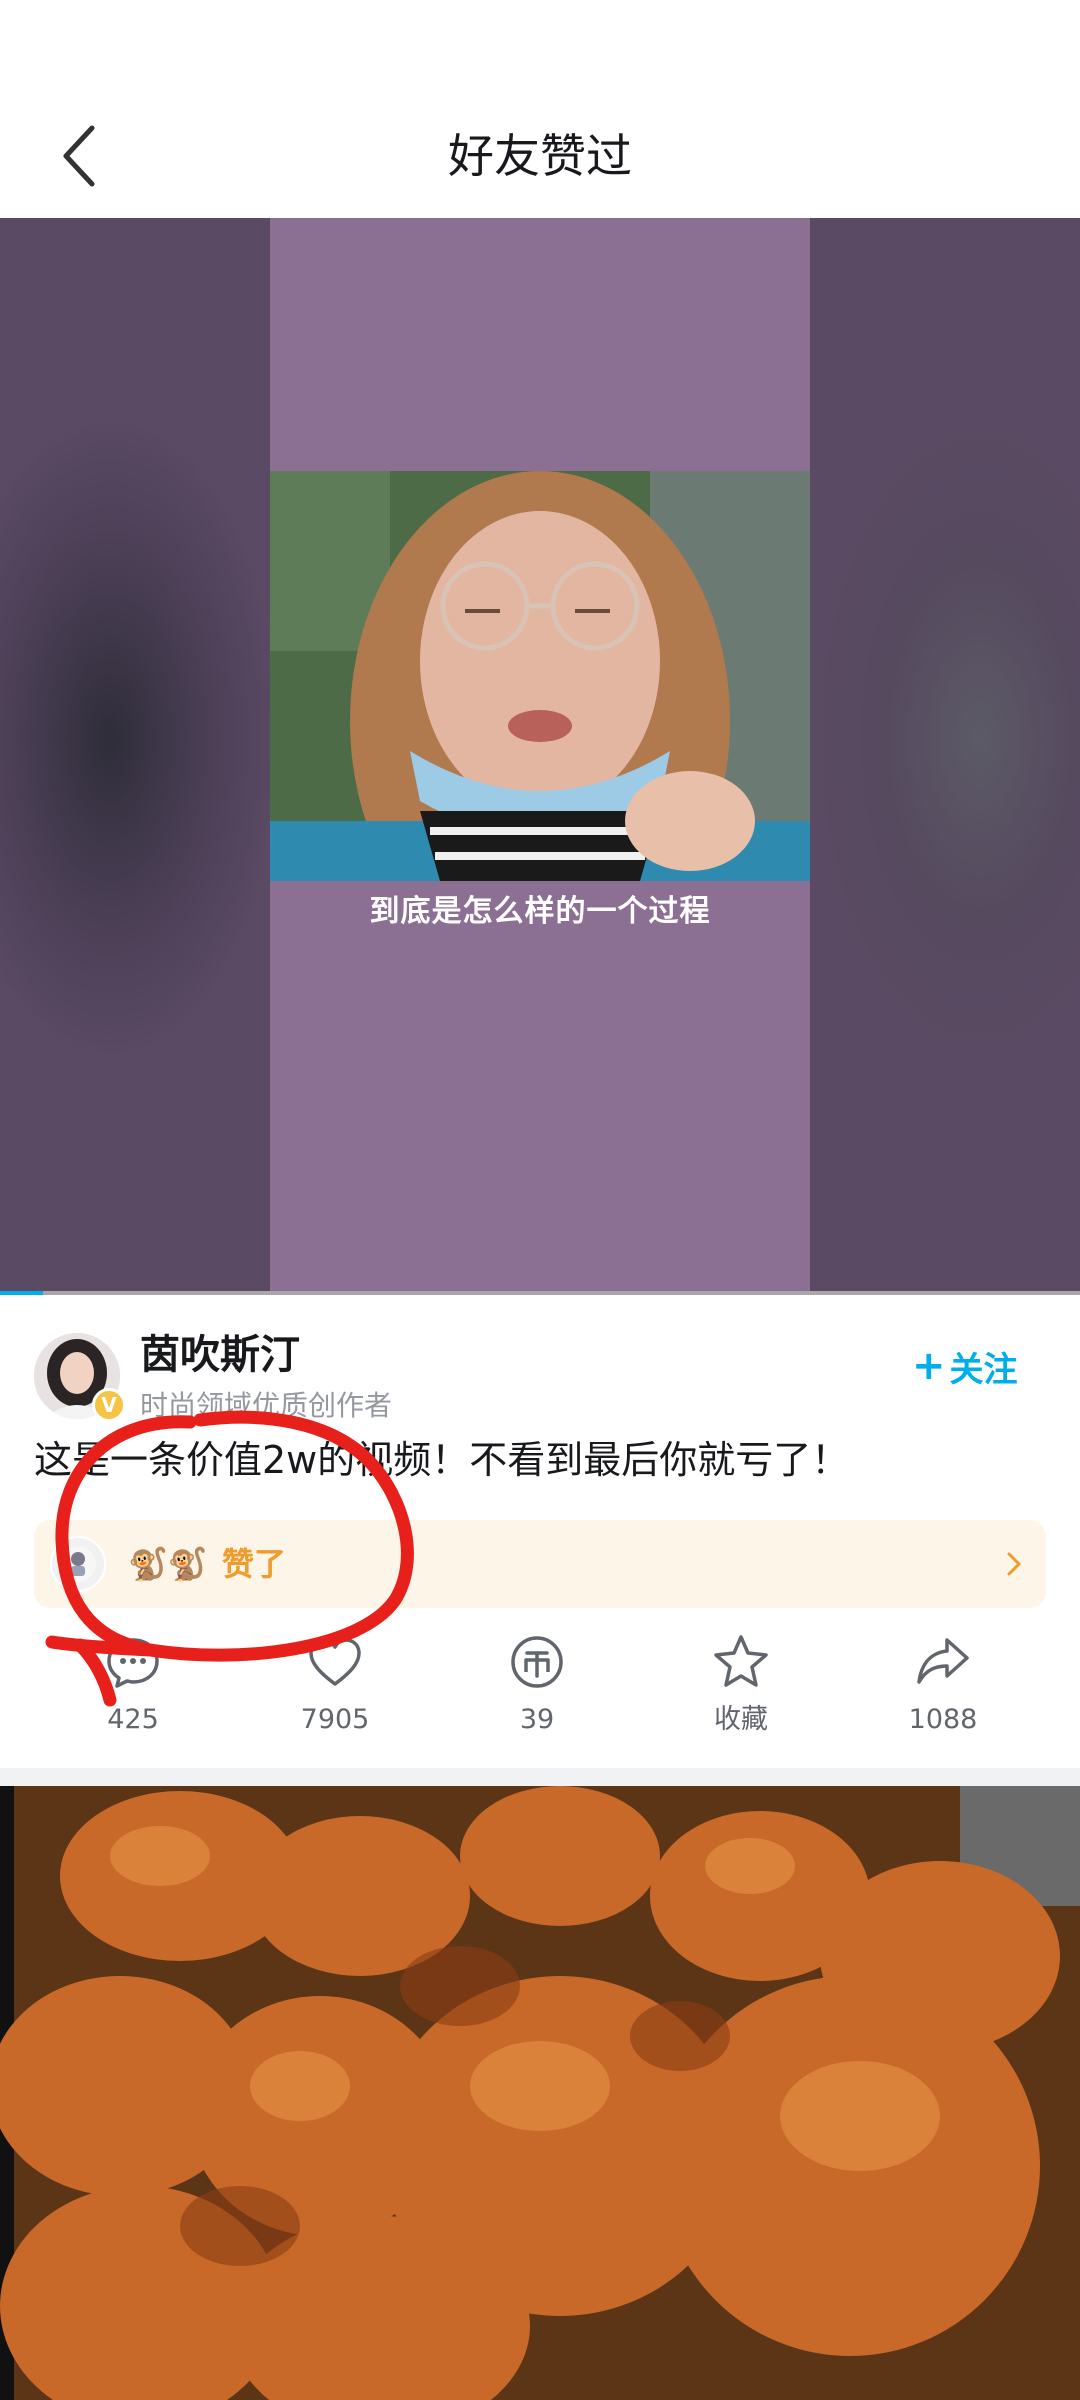 The width and height of the screenshot is (1080, 2400). I want to click on favorite-label: 收藏, so click(741, 1719).